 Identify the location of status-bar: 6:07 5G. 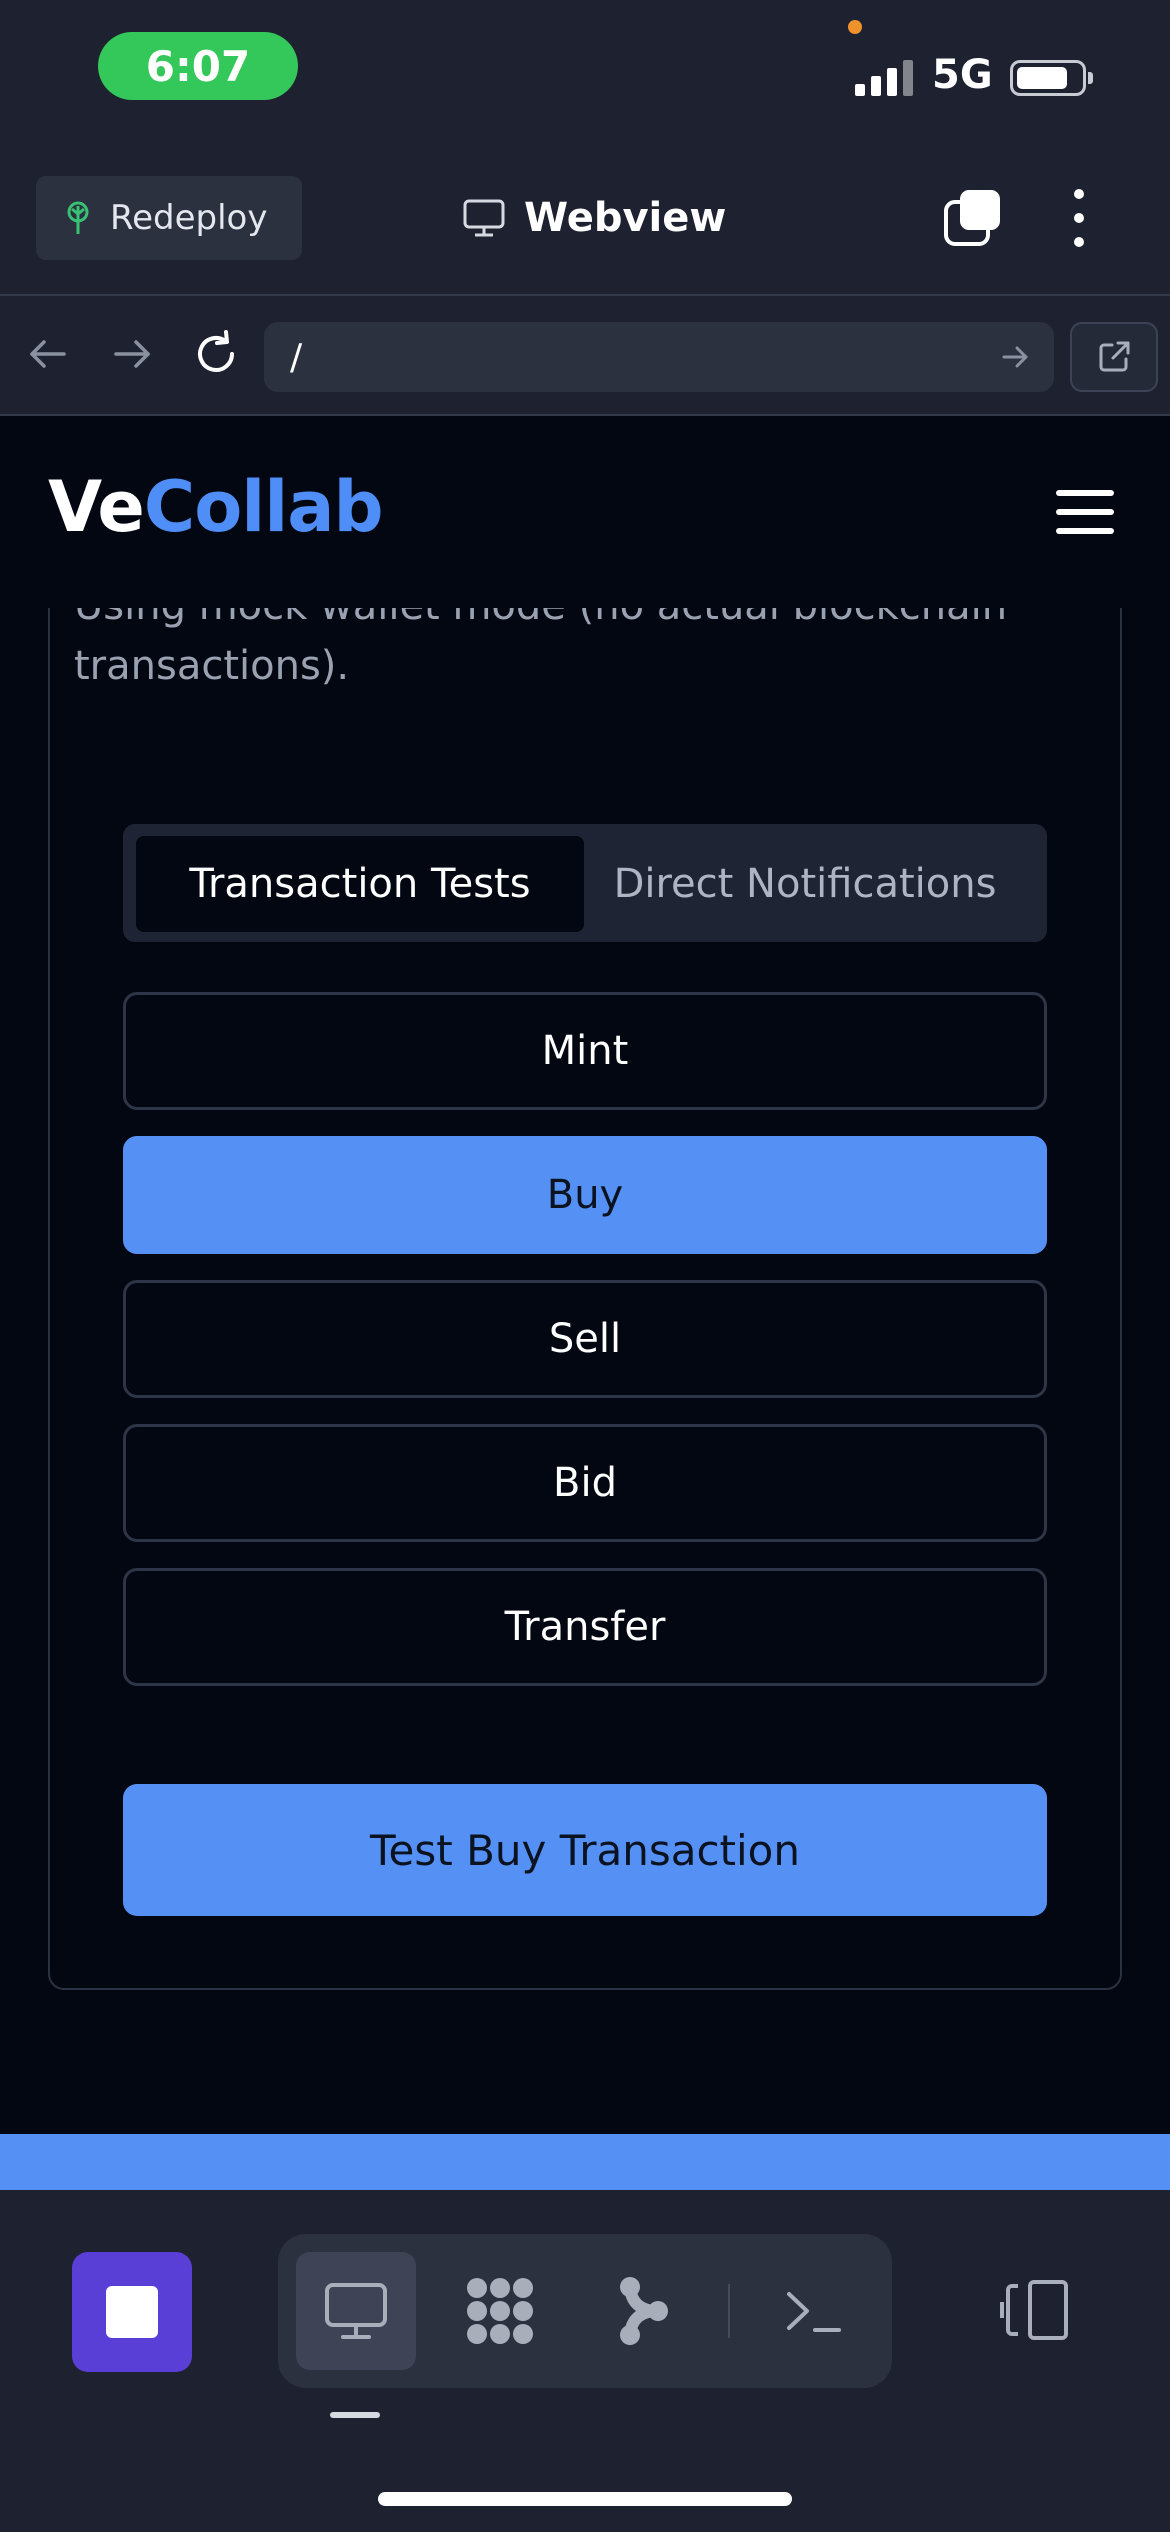
(585, 75).